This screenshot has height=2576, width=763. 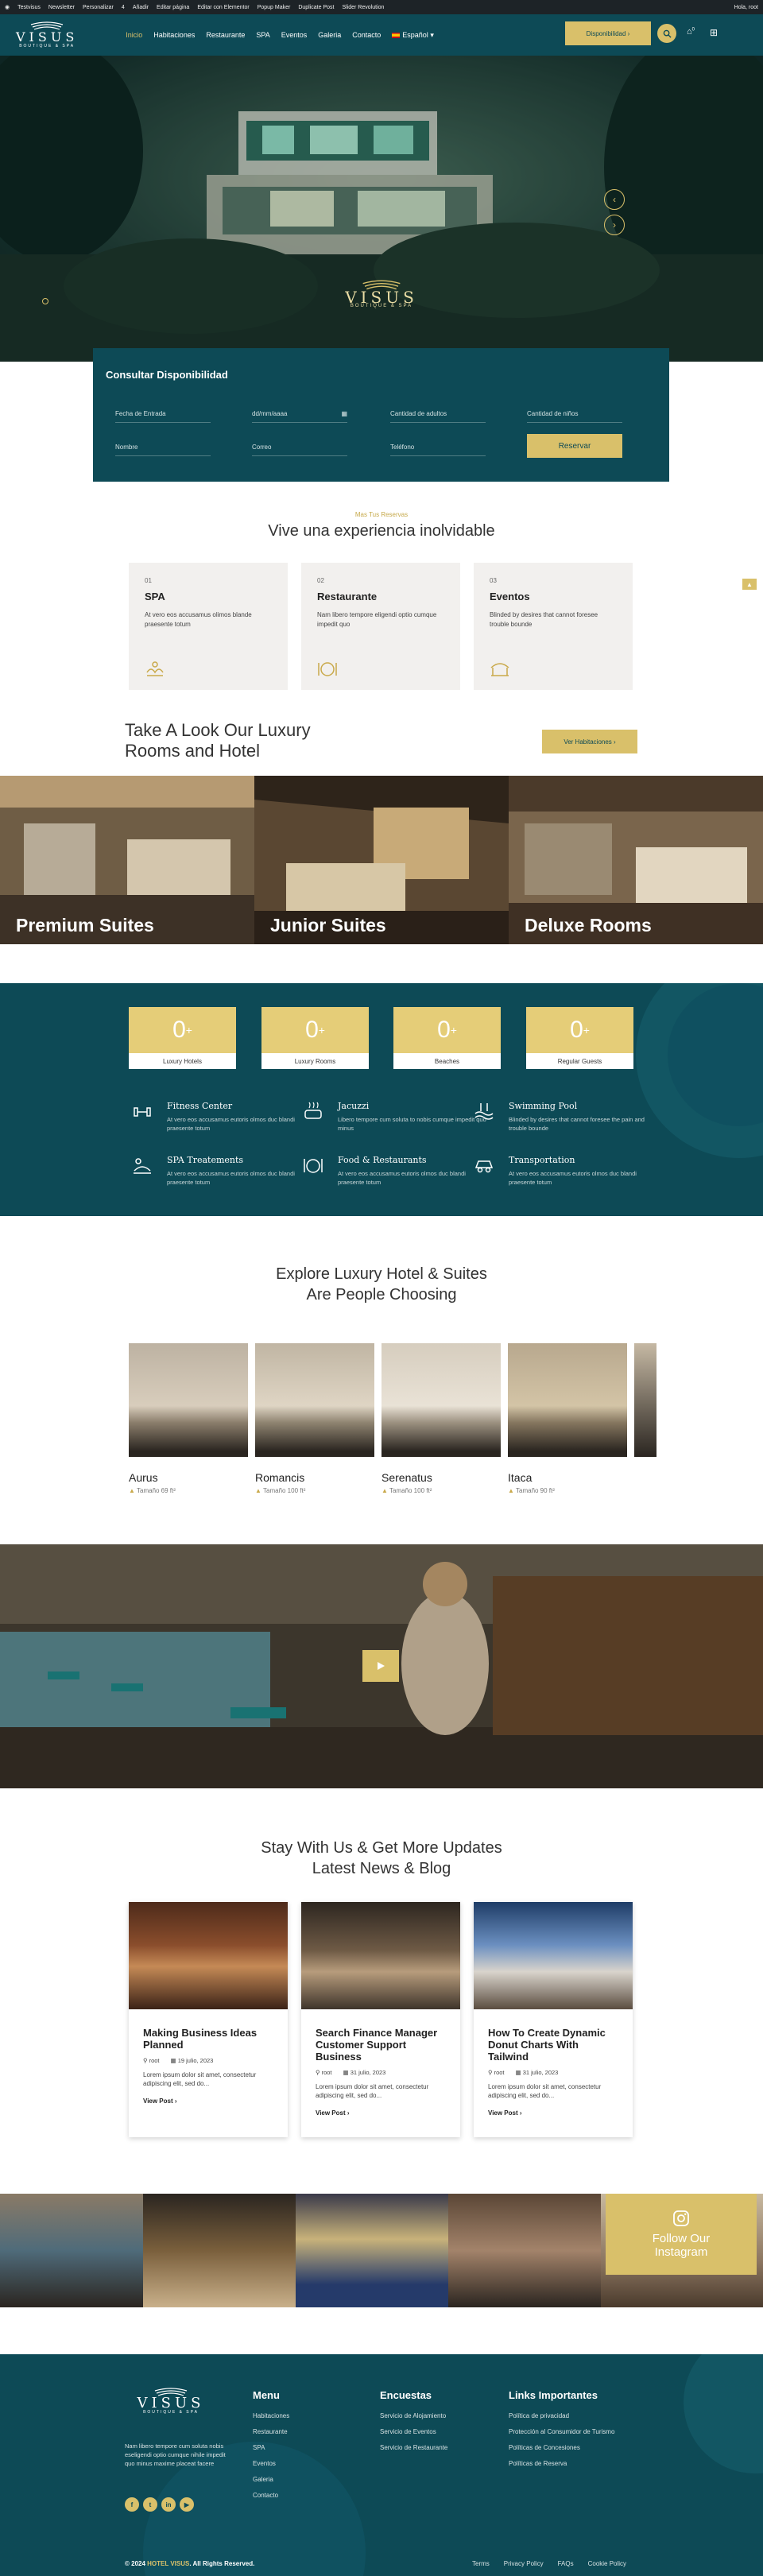 What do you see at coordinates (714, 32) in the screenshot?
I see `menu-grid-icon: ⊞` at bounding box center [714, 32].